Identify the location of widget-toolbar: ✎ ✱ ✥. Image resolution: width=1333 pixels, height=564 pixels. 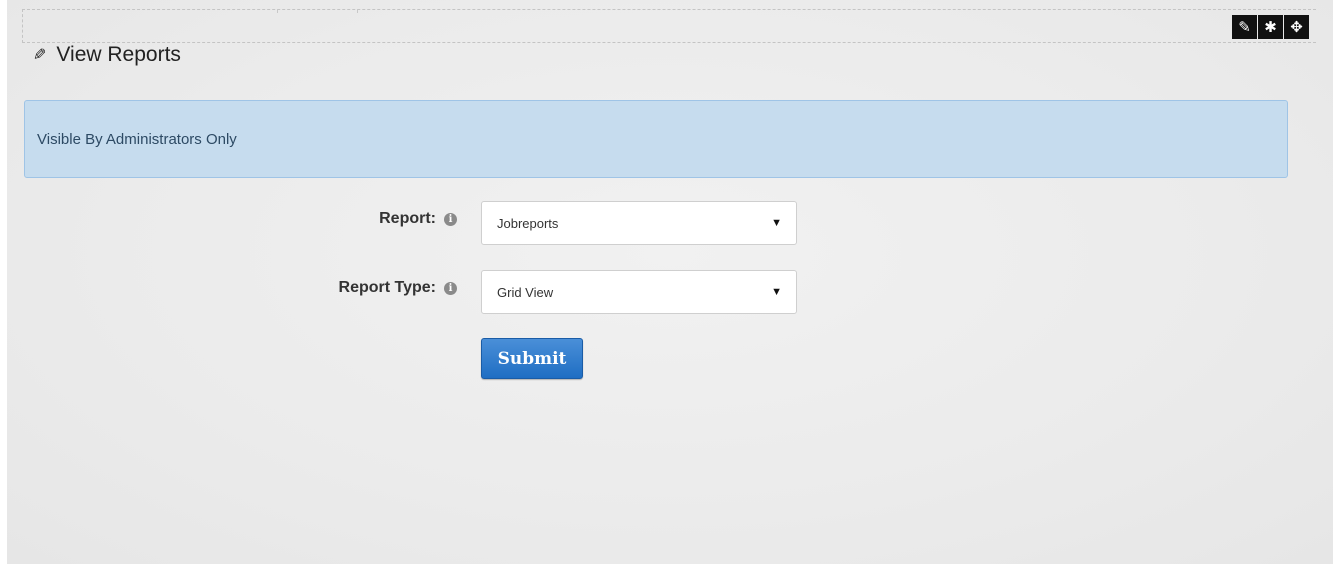
(1270, 27).